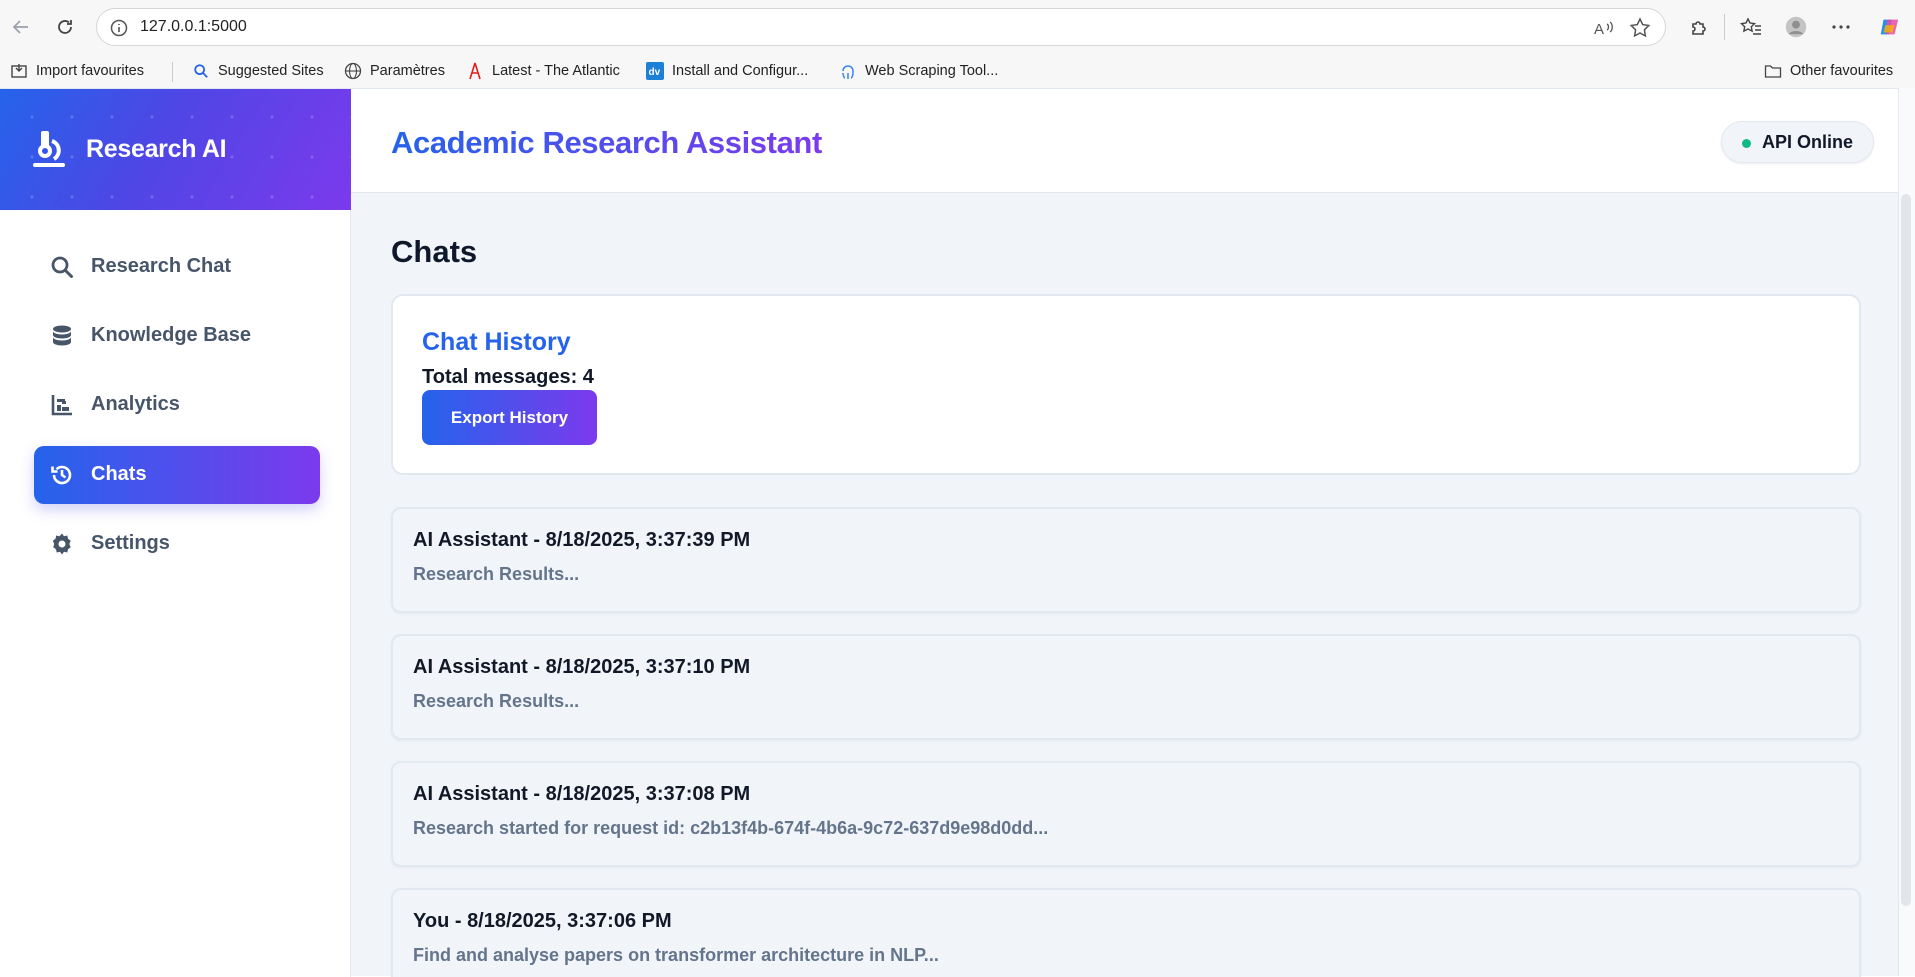  Describe the element at coordinates (582, 794) in the screenshot. I see `message-header: AI Assistant - 8/18/2025, 3:37:08 PM` at that location.